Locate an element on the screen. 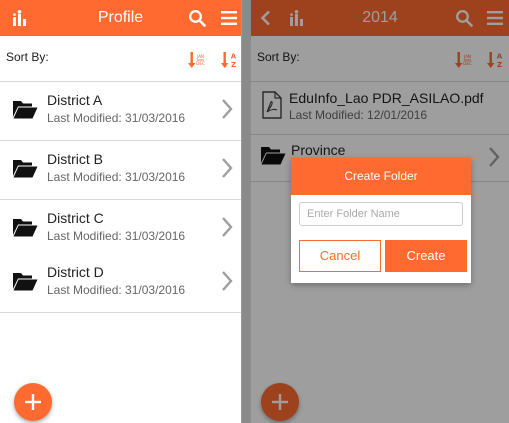 This screenshot has height=423, width=509. sort-alpha-badge-top: A is located at coordinates (234, 57).